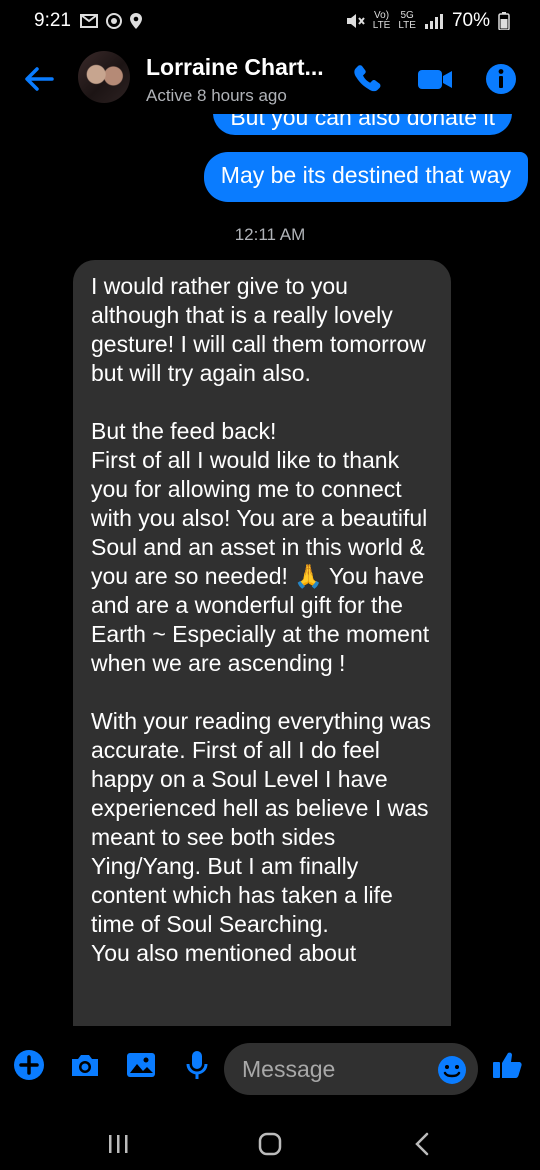 The image size is (540, 1170). I want to click on message-timestamp: 12:11 AM, so click(270, 234).